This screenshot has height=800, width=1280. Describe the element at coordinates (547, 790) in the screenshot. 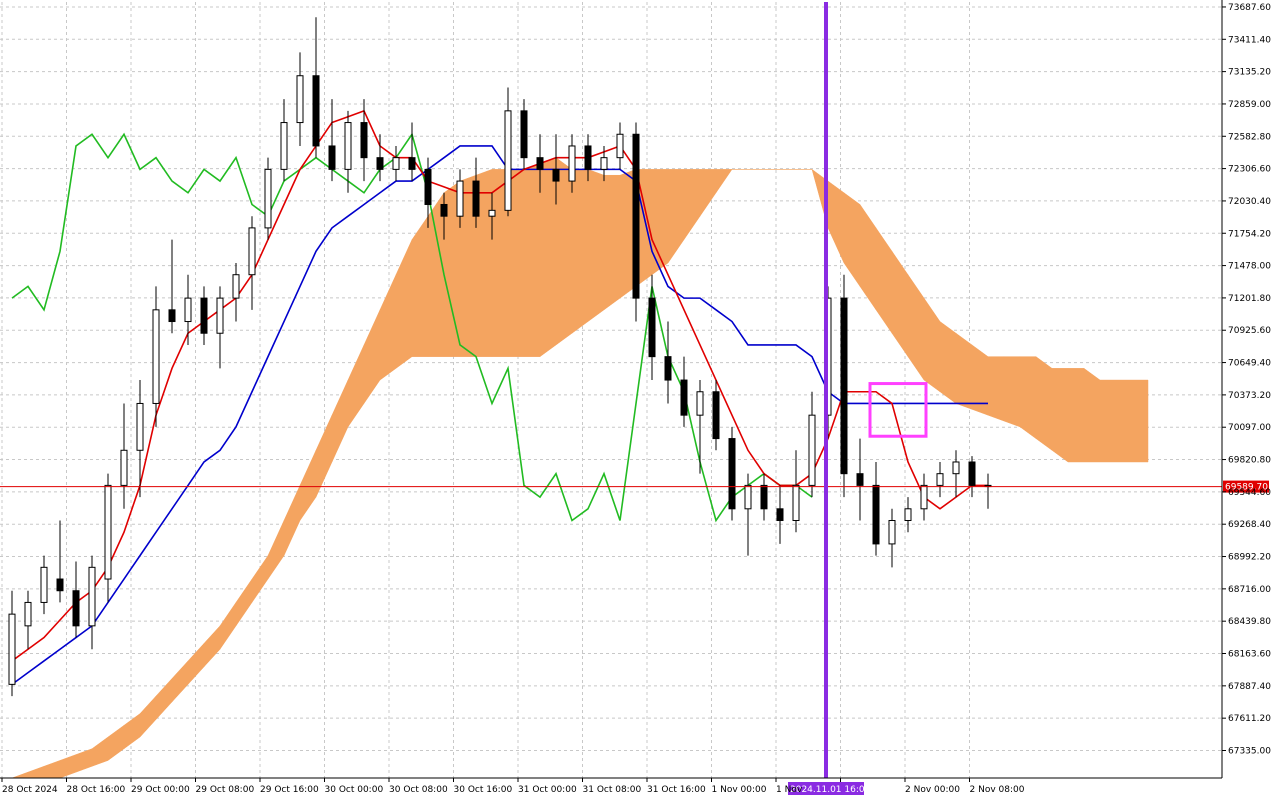

I see `x-tick-label: 31 Oct 00:00` at that location.